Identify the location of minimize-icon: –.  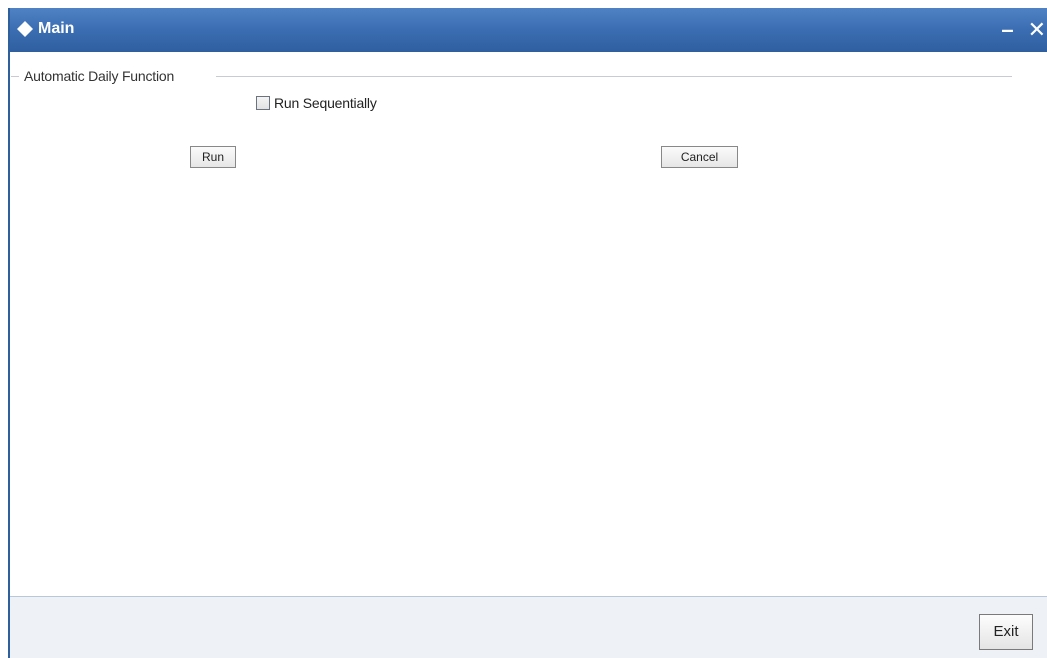
(1007, 30).